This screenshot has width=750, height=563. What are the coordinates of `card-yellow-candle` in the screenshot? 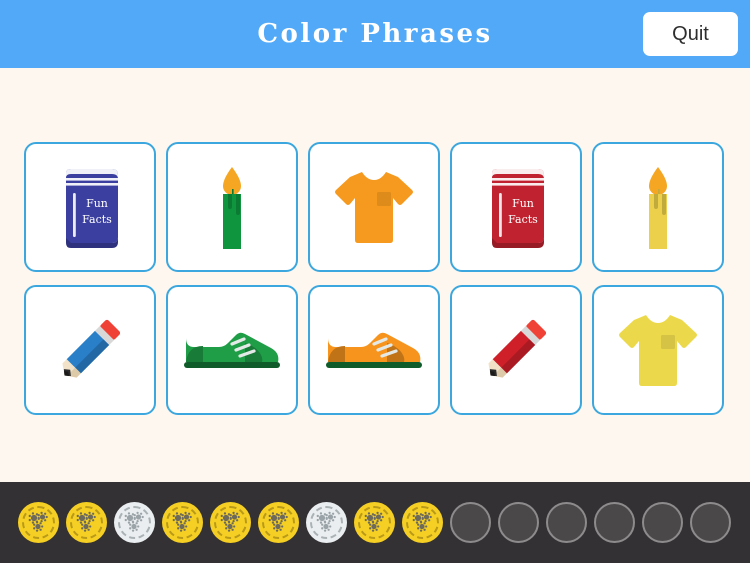 It's located at (658, 207).